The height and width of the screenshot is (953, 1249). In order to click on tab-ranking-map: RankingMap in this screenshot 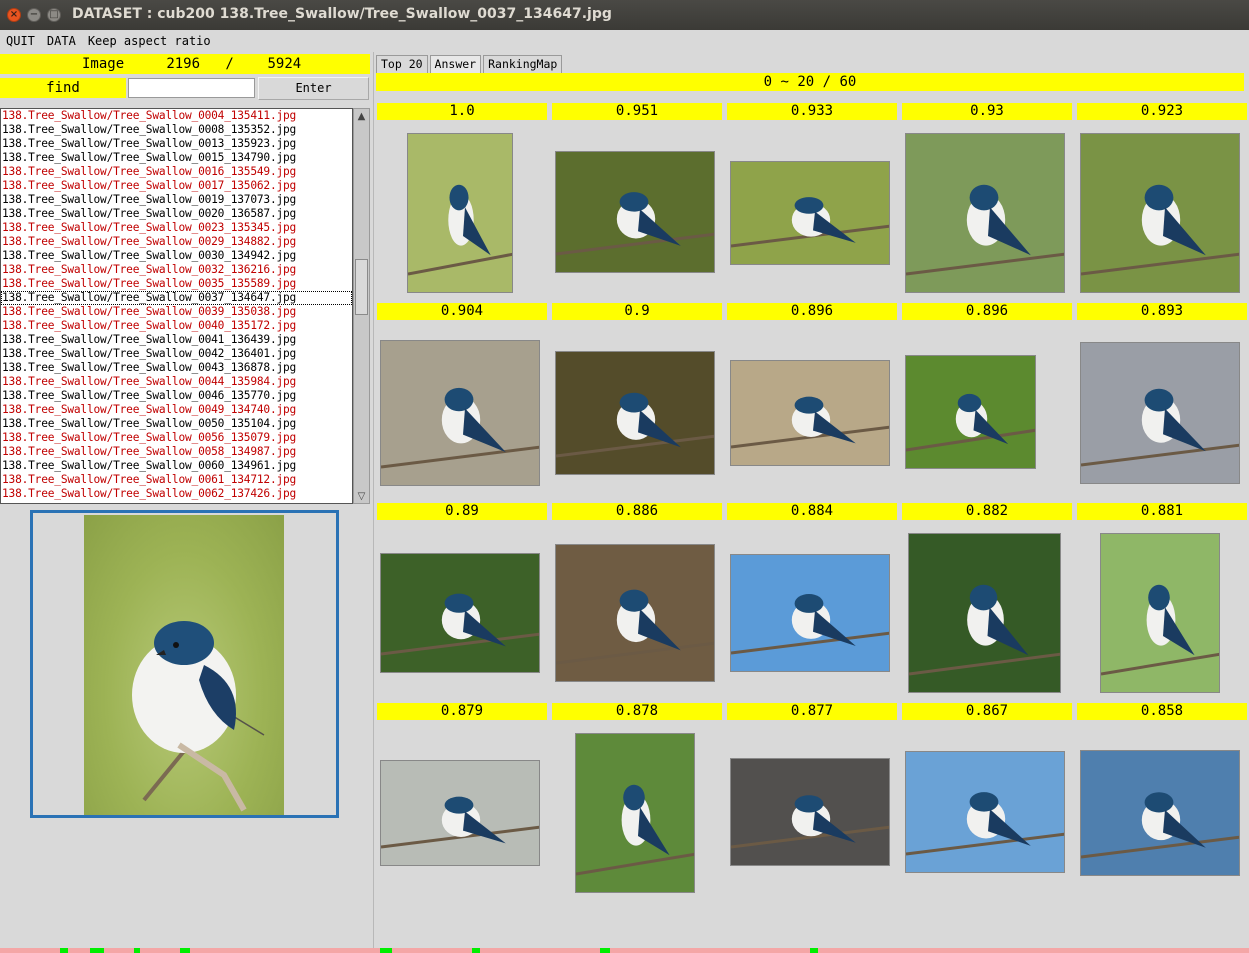, I will do `click(523, 64)`.